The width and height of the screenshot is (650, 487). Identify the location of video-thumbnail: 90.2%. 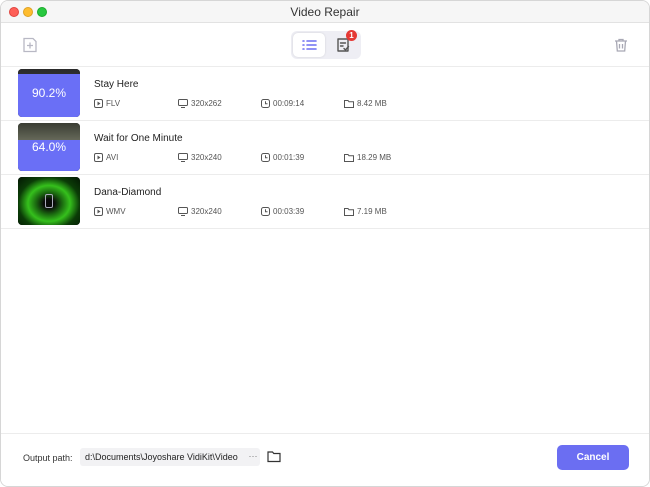
(49, 93).